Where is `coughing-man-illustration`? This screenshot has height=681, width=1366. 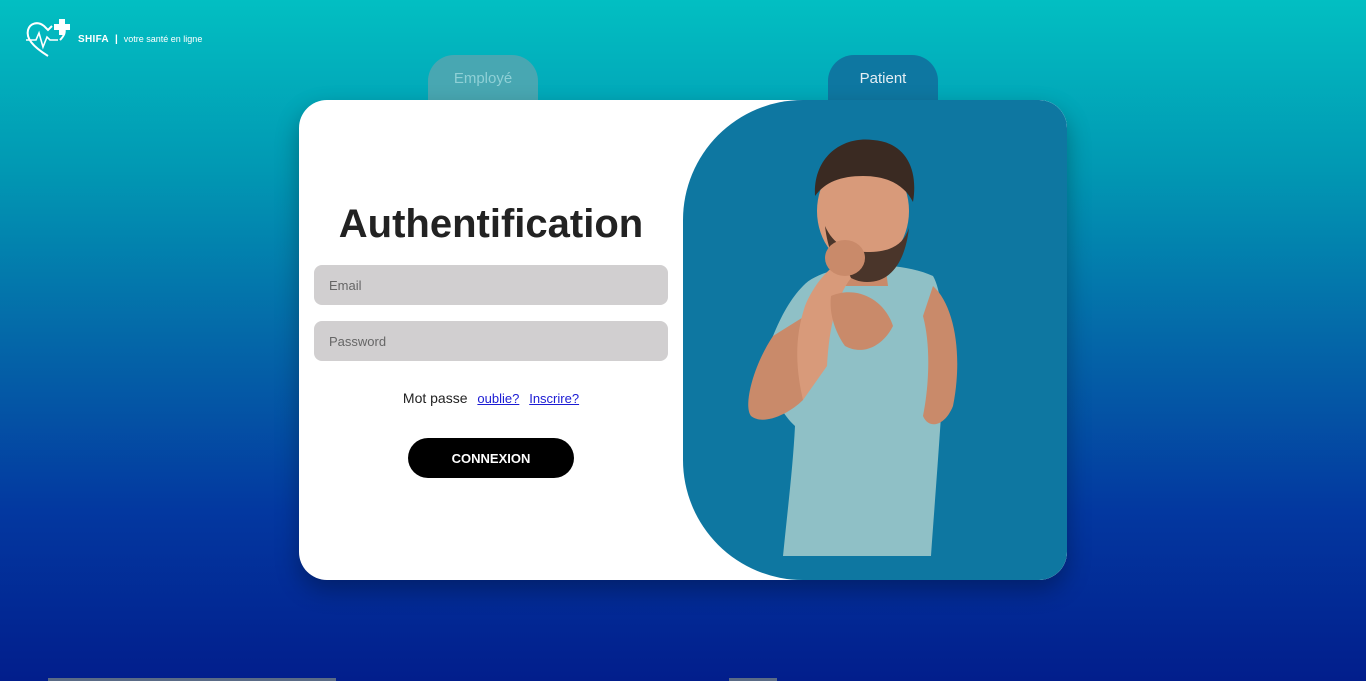
coughing-man-illustration is located at coordinates (853, 347).